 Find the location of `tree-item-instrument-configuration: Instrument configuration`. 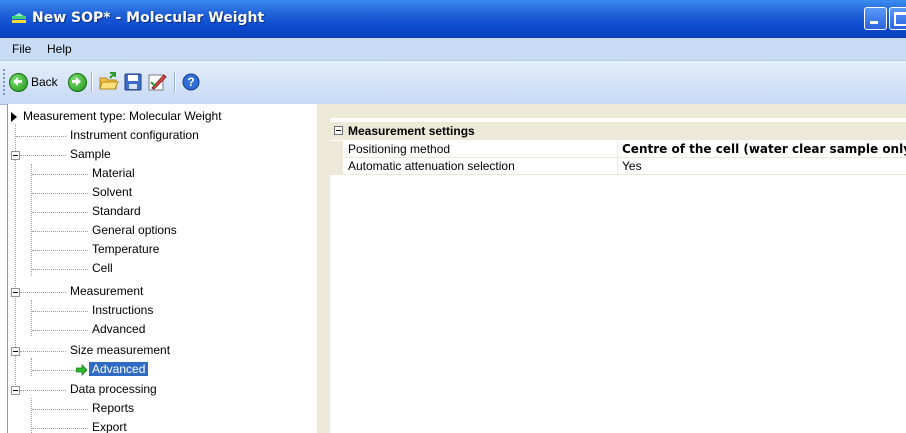

tree-item-instrument-configuration: Instrument configuration is located at coordinates (134, 135).